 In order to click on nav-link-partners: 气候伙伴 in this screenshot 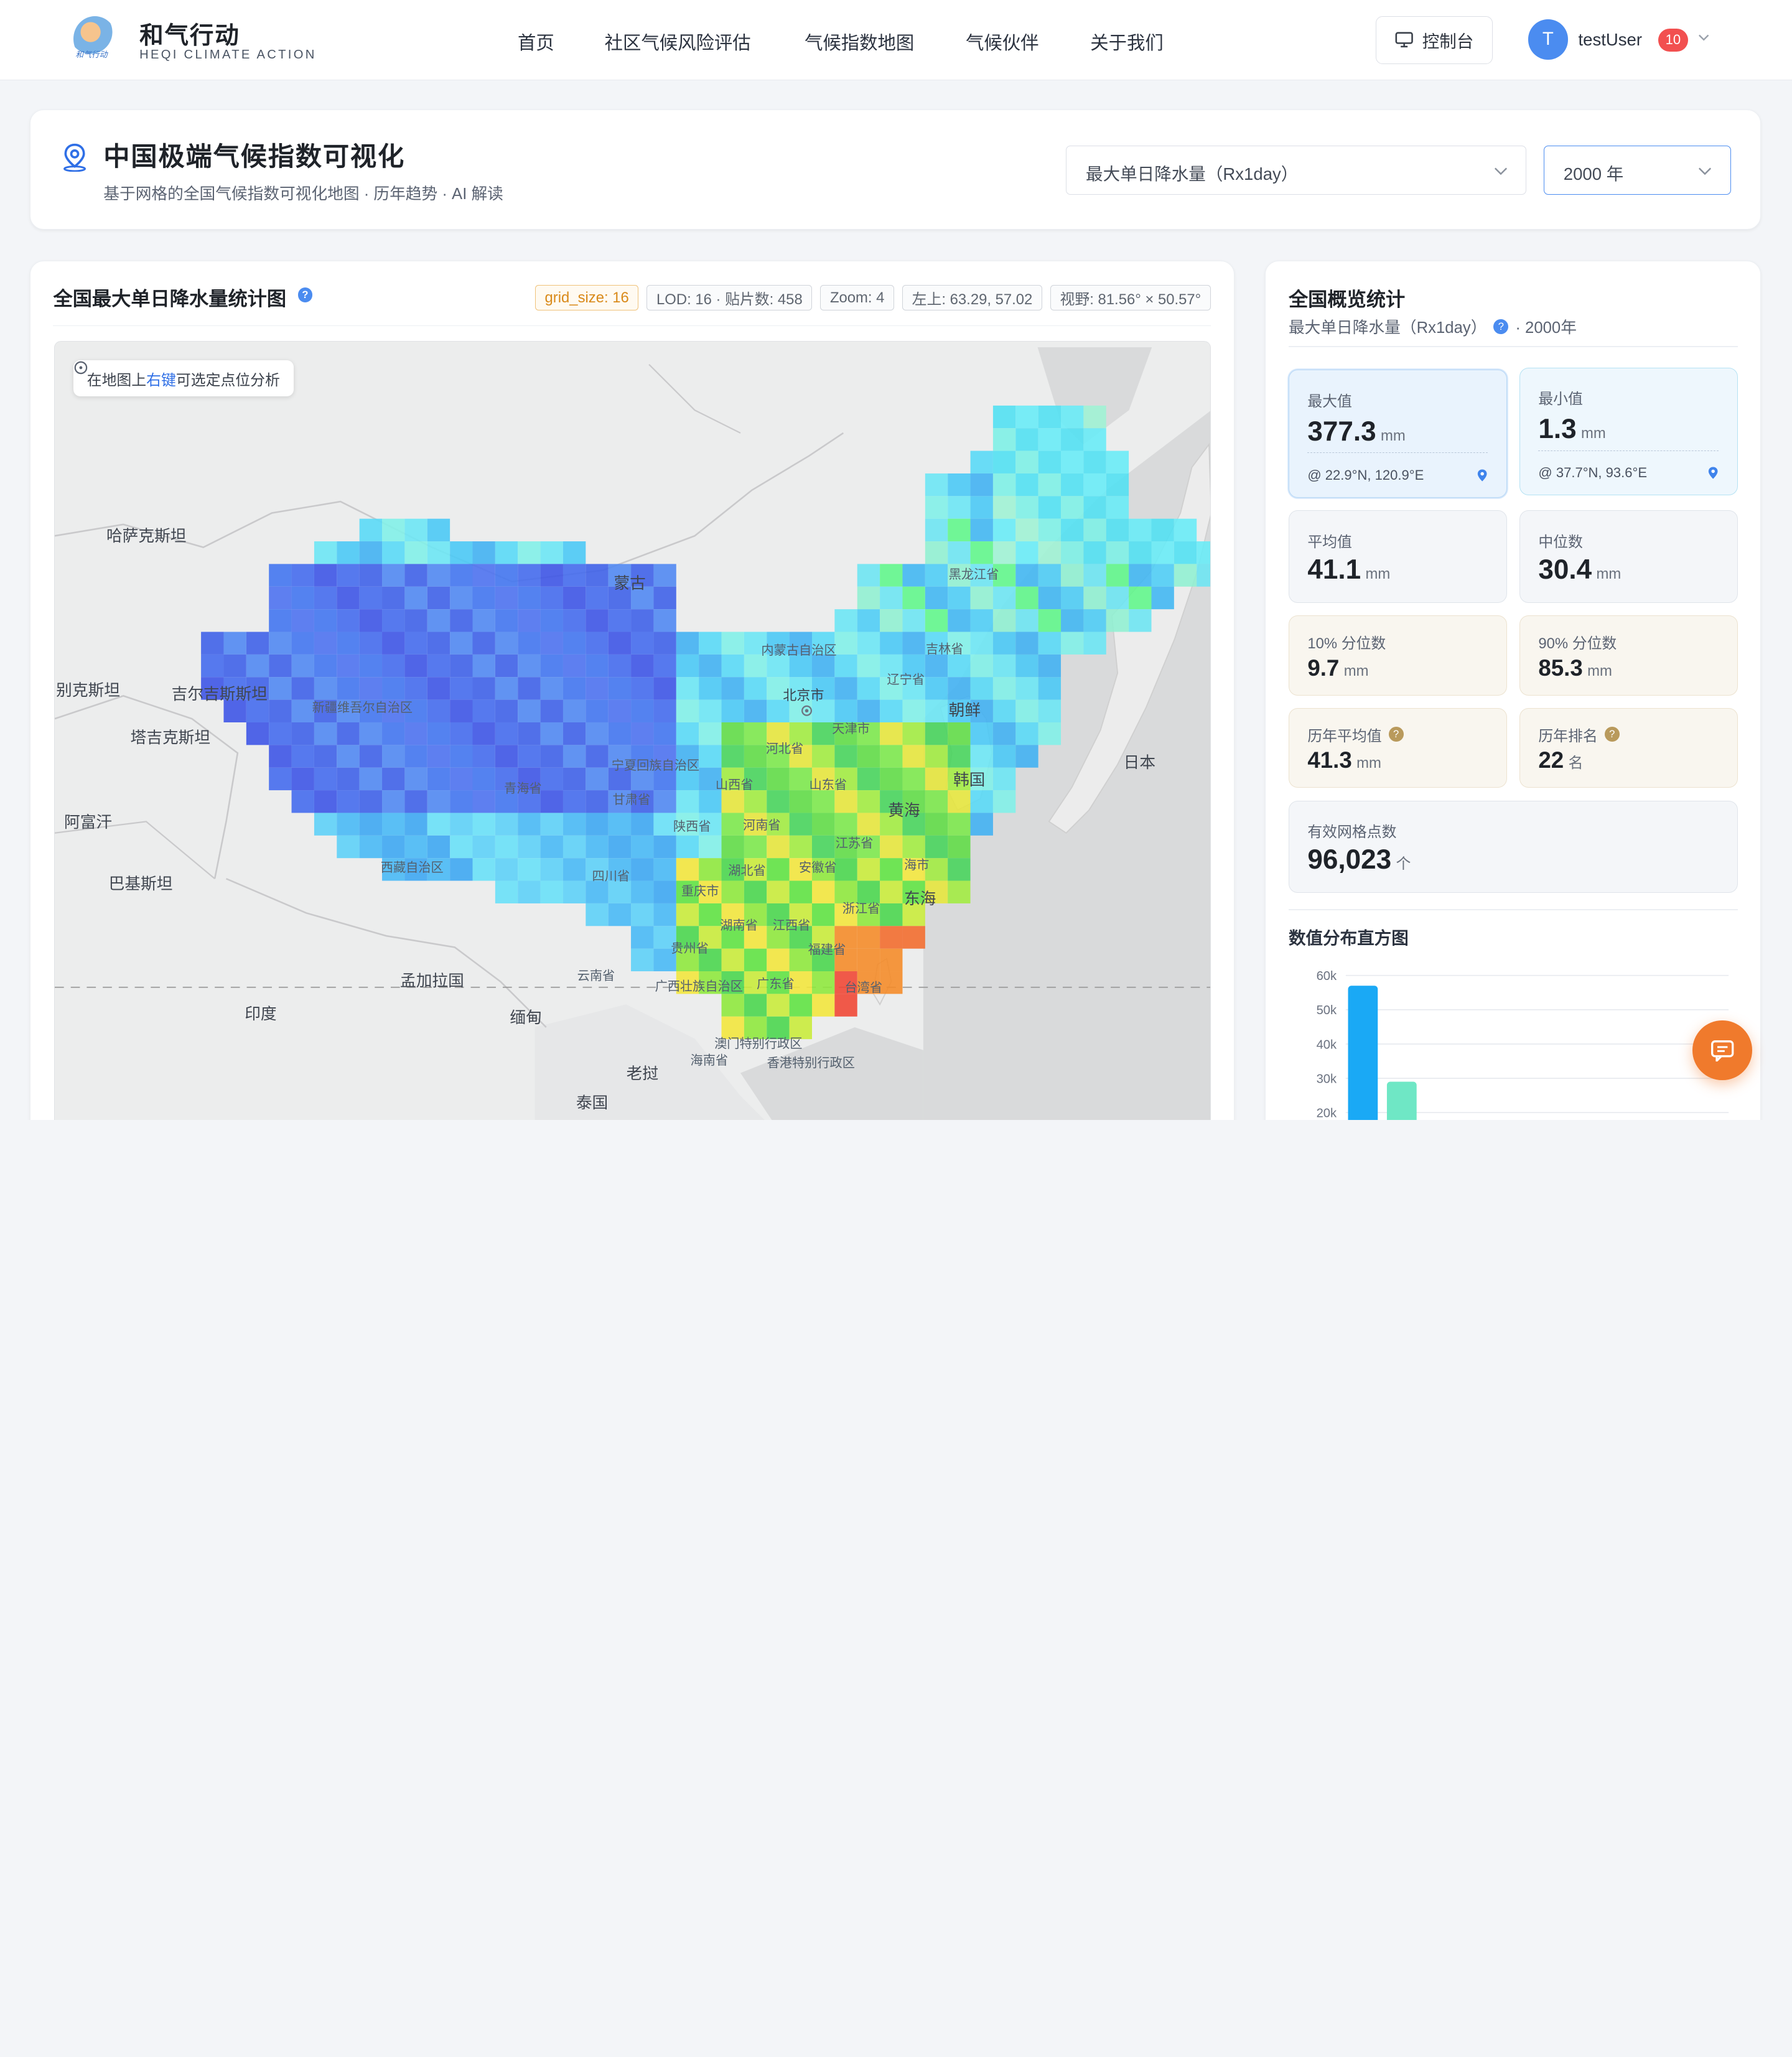, I will do `click(1003, 42)`.